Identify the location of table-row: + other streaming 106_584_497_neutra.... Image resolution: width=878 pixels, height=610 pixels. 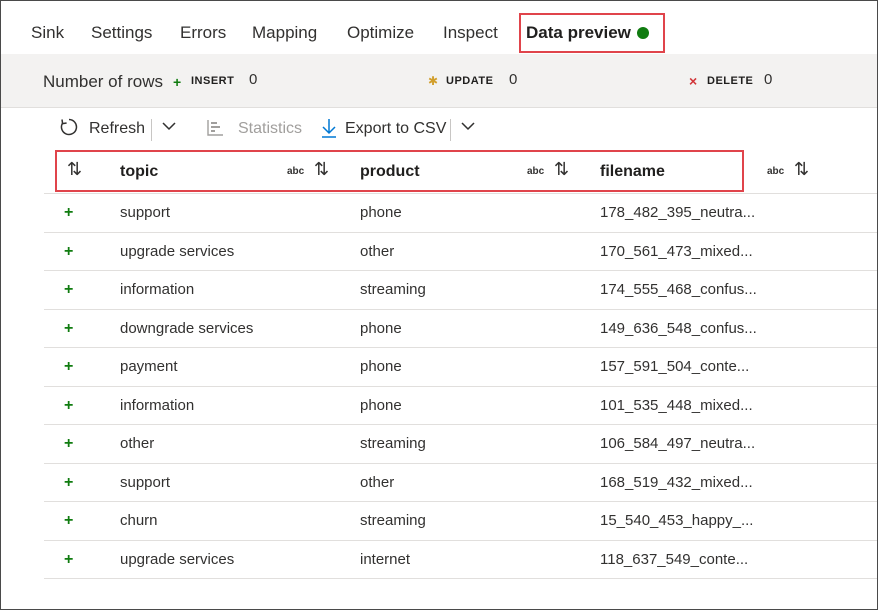
(460, 444).